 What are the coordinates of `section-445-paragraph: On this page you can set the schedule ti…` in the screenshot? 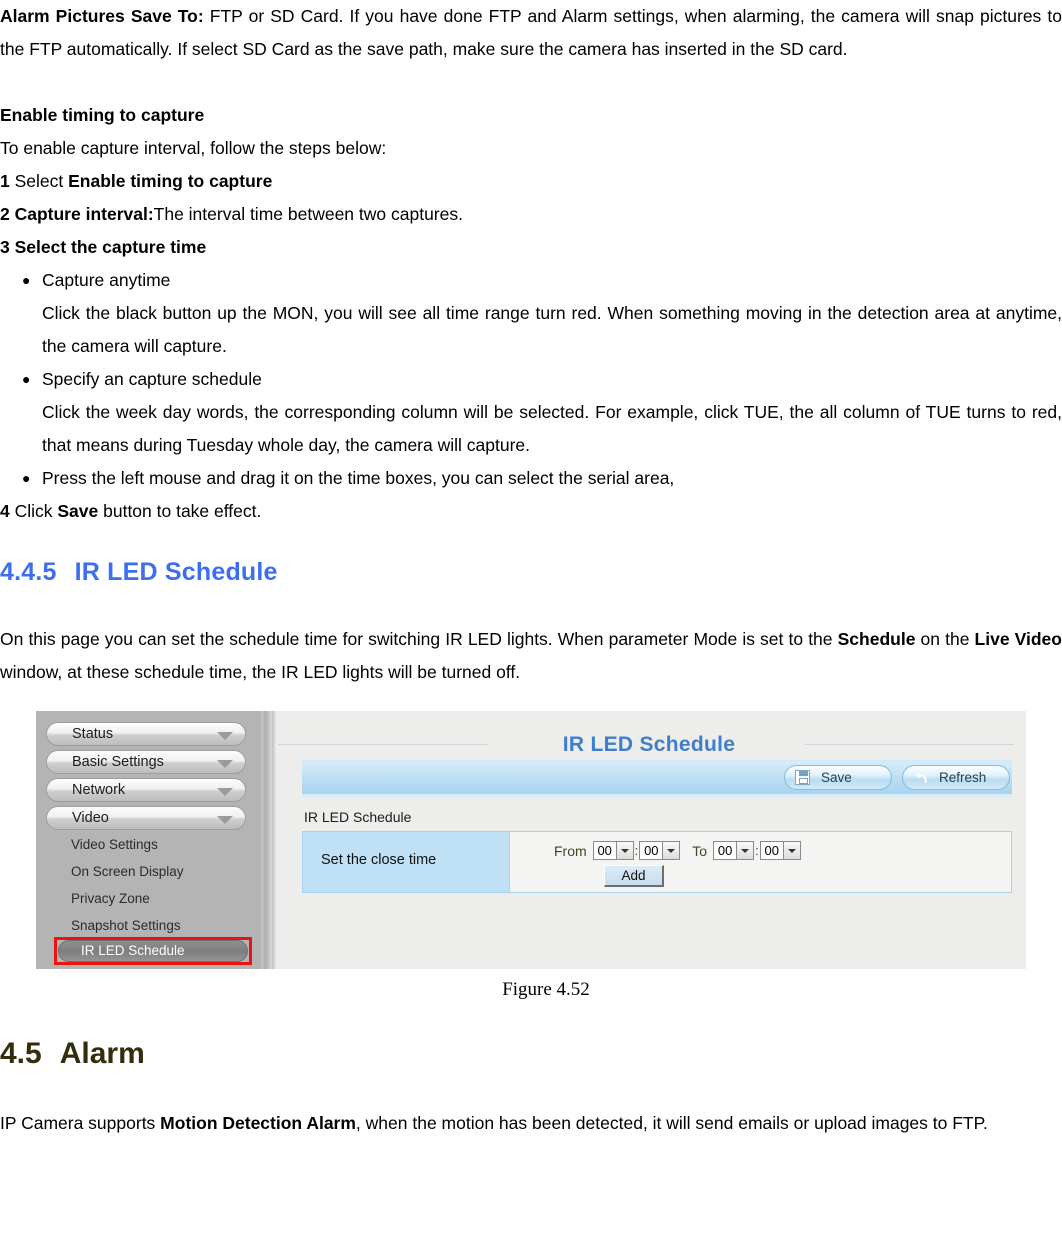 It's located at (531, 656).